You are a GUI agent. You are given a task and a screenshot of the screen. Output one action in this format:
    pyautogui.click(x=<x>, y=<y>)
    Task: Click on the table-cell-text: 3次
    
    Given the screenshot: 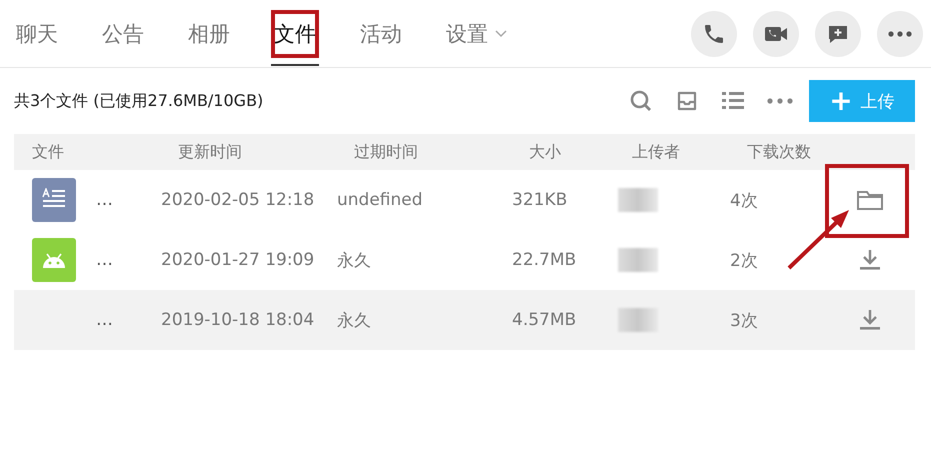 What is the action you would take?
    pyautogui.click(x=744, y=321)
    